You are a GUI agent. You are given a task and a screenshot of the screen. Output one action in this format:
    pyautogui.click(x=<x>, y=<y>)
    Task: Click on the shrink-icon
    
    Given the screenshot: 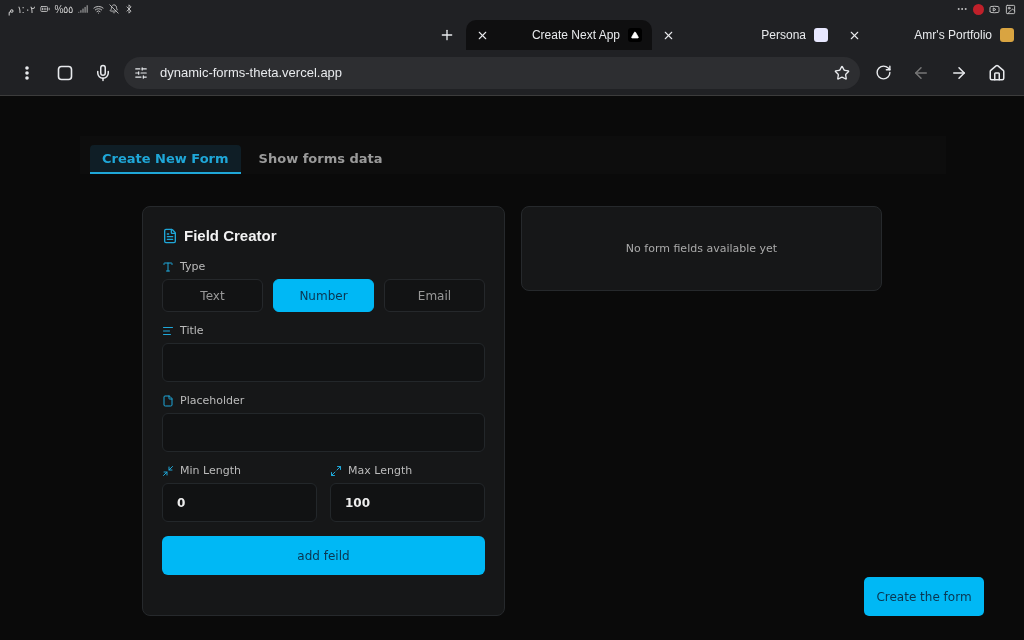 What is the action you would take?
    pyautogui.click(x=168, y=470)
    